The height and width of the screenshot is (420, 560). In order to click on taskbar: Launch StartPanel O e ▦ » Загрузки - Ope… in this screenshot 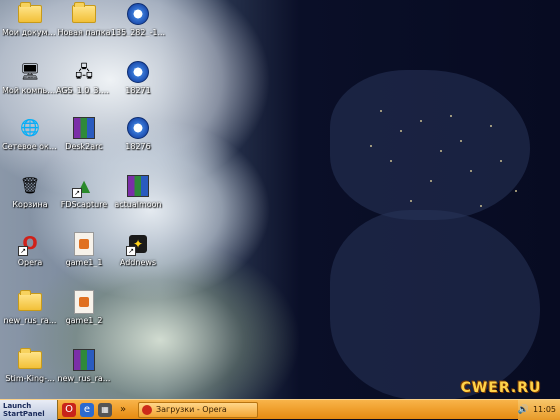, I will do `click(280, 409)`.